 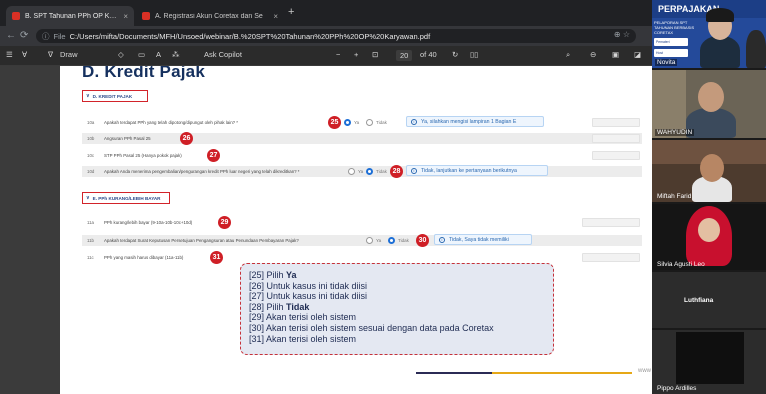 I want to click on slide-item: Host, so click(x=671, y=53).